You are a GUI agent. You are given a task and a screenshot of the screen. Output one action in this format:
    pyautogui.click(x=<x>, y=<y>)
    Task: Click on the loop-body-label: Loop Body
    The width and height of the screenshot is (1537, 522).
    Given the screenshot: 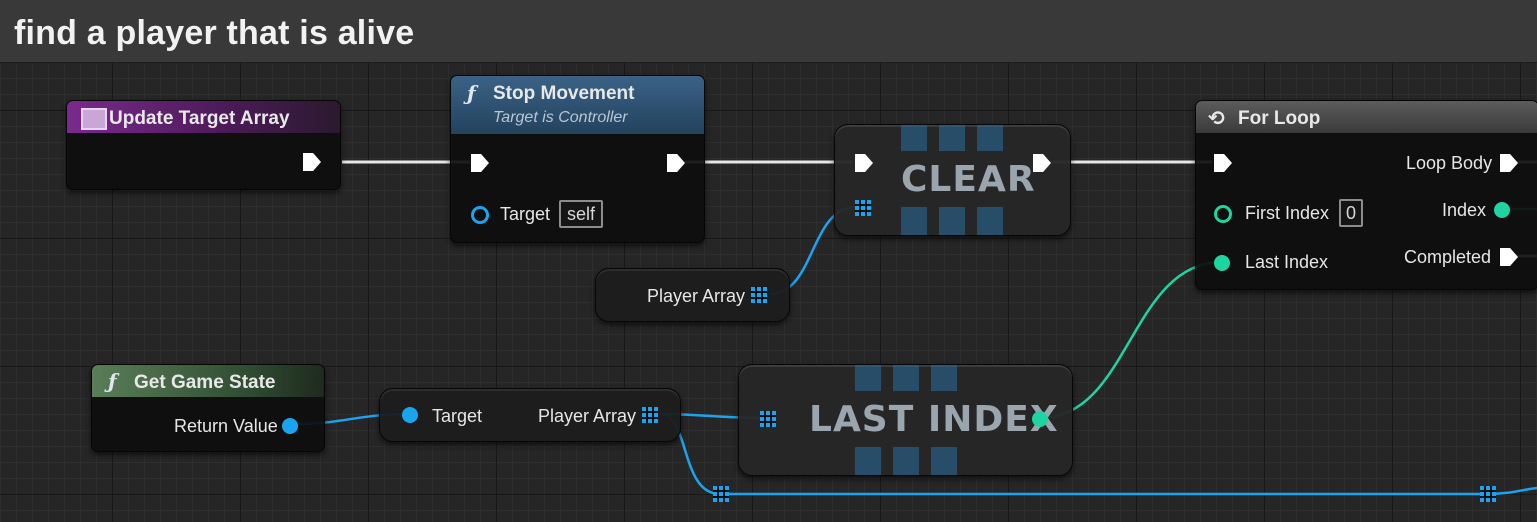 What is the action you would take?
    pyautogui.click(x=1449, y=163)
    